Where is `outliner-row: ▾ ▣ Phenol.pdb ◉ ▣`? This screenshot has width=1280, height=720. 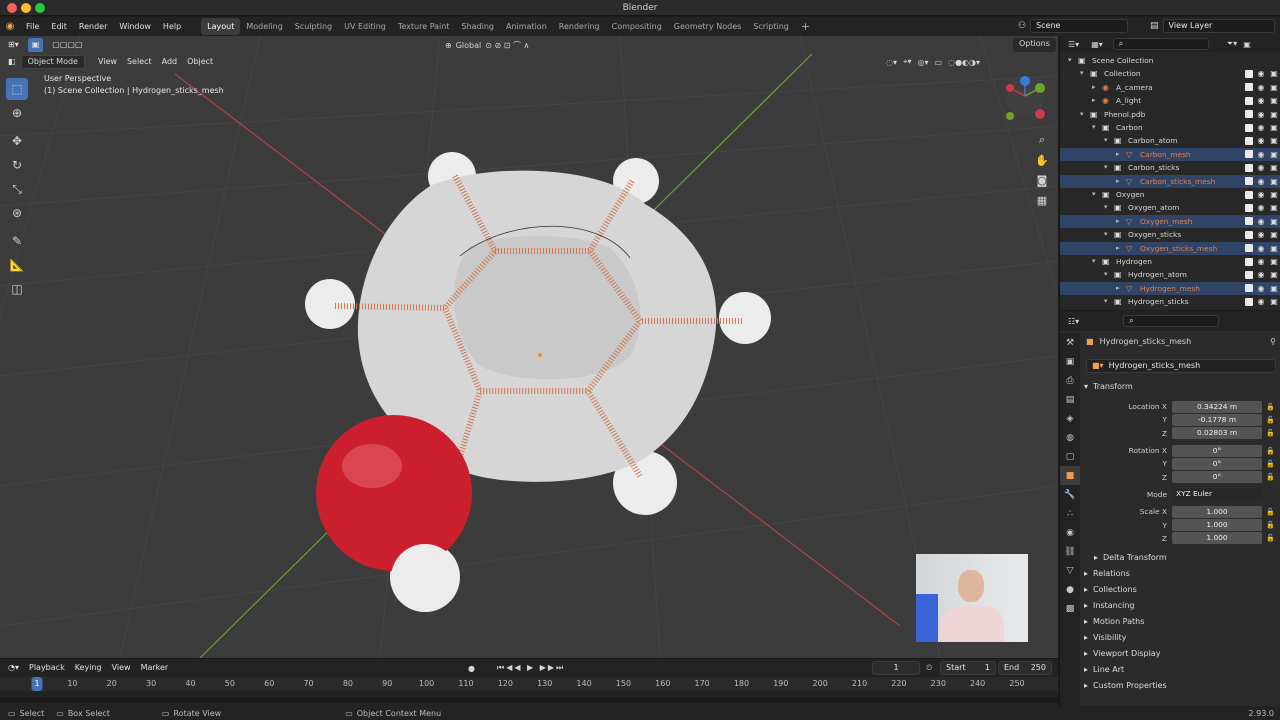
outliner-row: ▾ ▣ Phenol.pdb ◉ ▣ is located at coordinates (1170, 114).